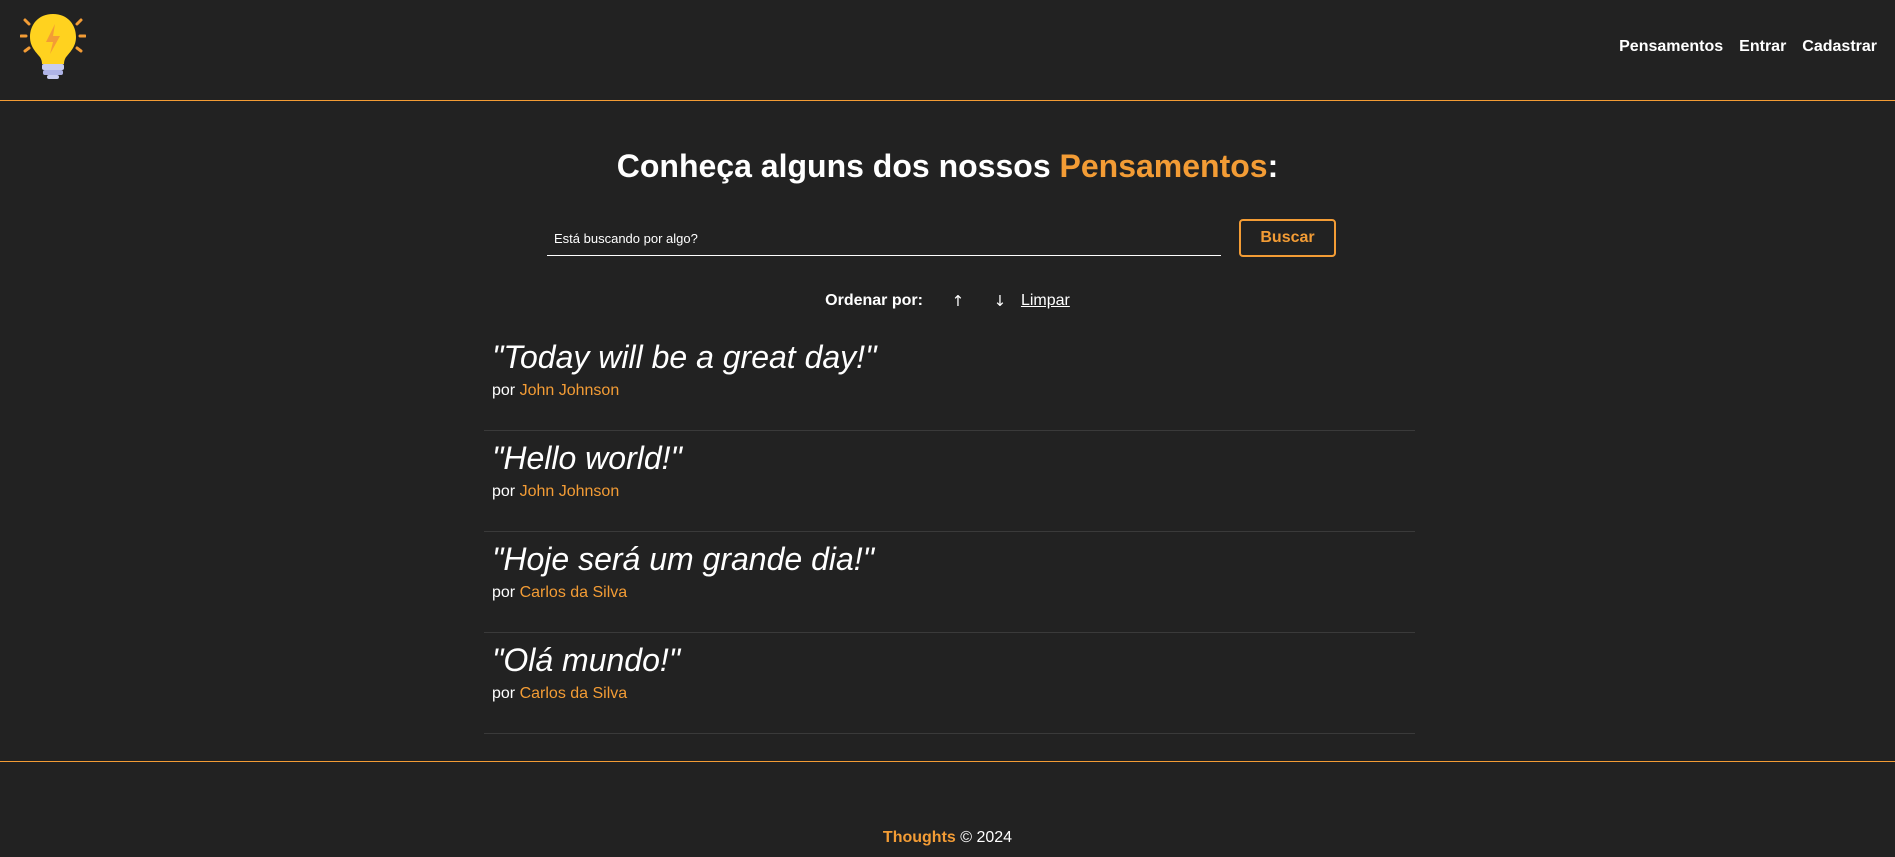 The image size is (1895, 857). What do you see at coordinates (838, 166) in the screenshot?
I see `page-title-prefix: Conheça alguns dos nossos` at bounding box center [838, 166].